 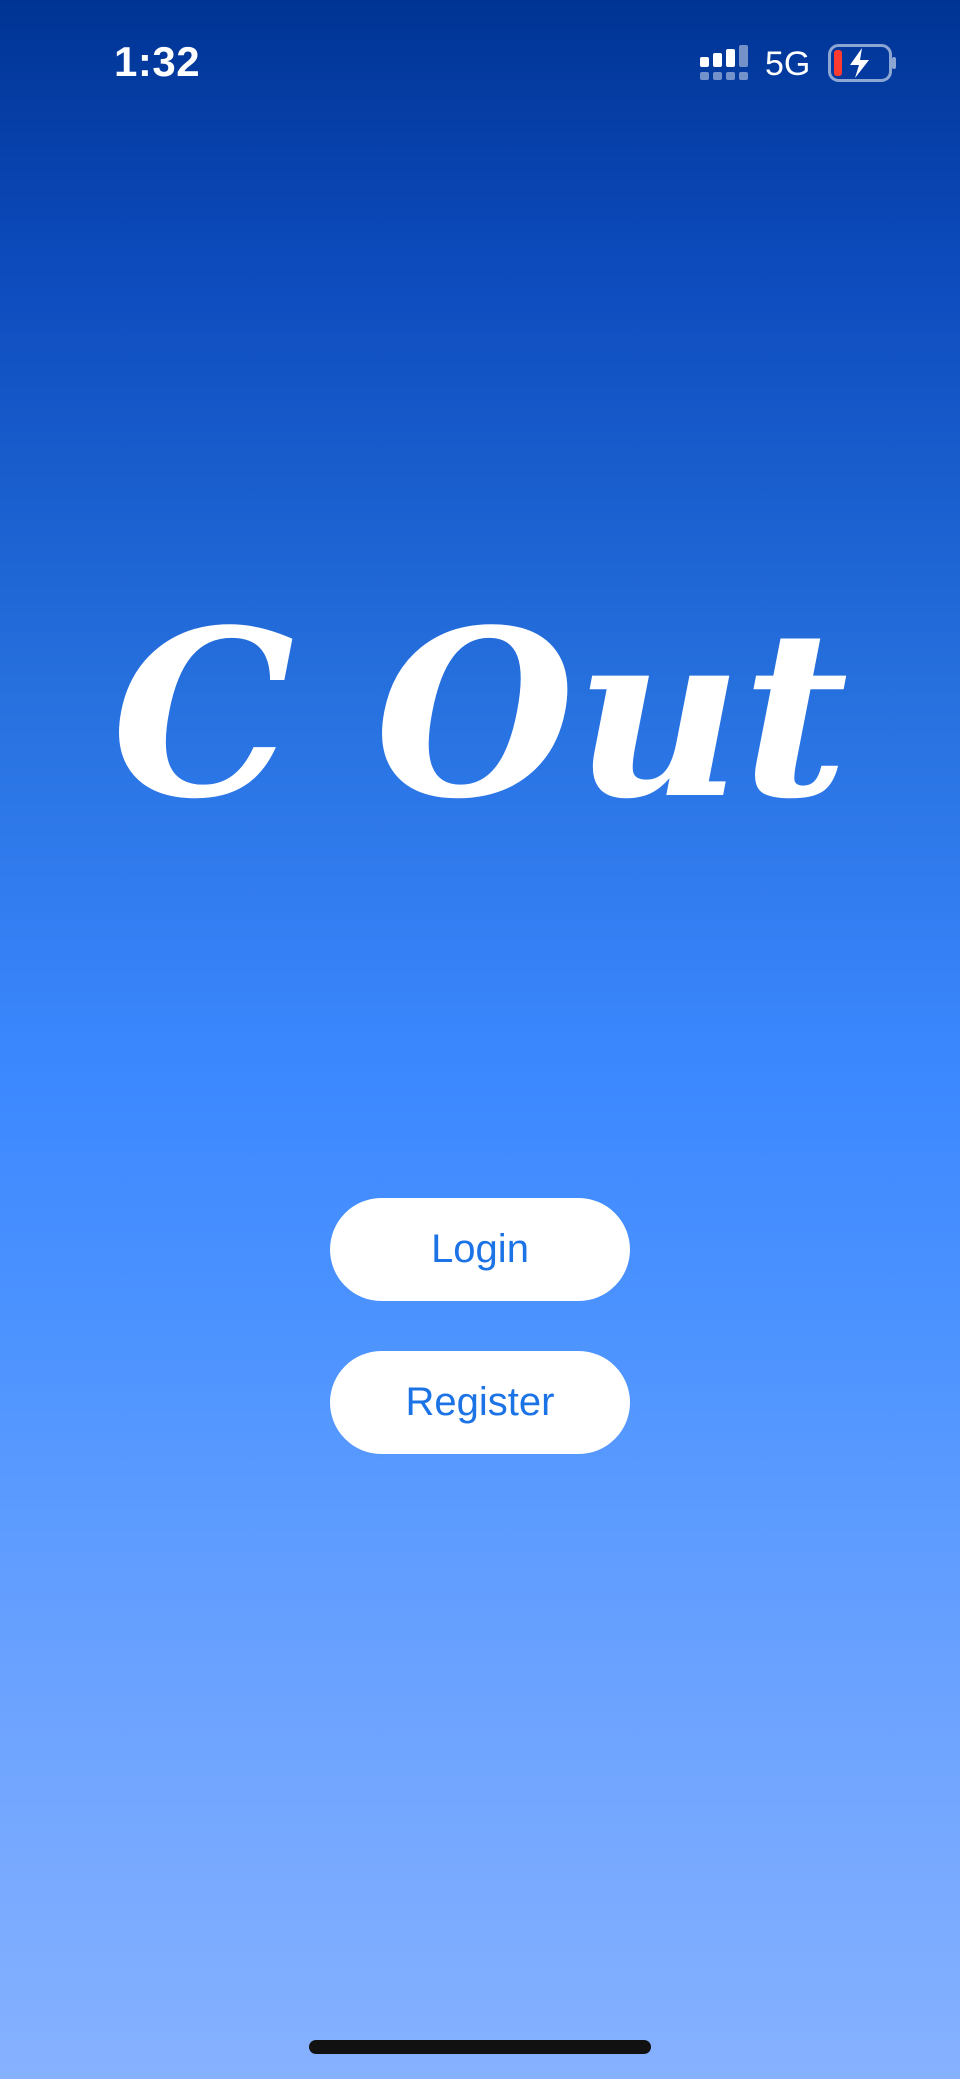 What do you see at coordinates (862, 63) in the screenshot?
I see `battery-charging-icon` at bounding box center [862, 63].